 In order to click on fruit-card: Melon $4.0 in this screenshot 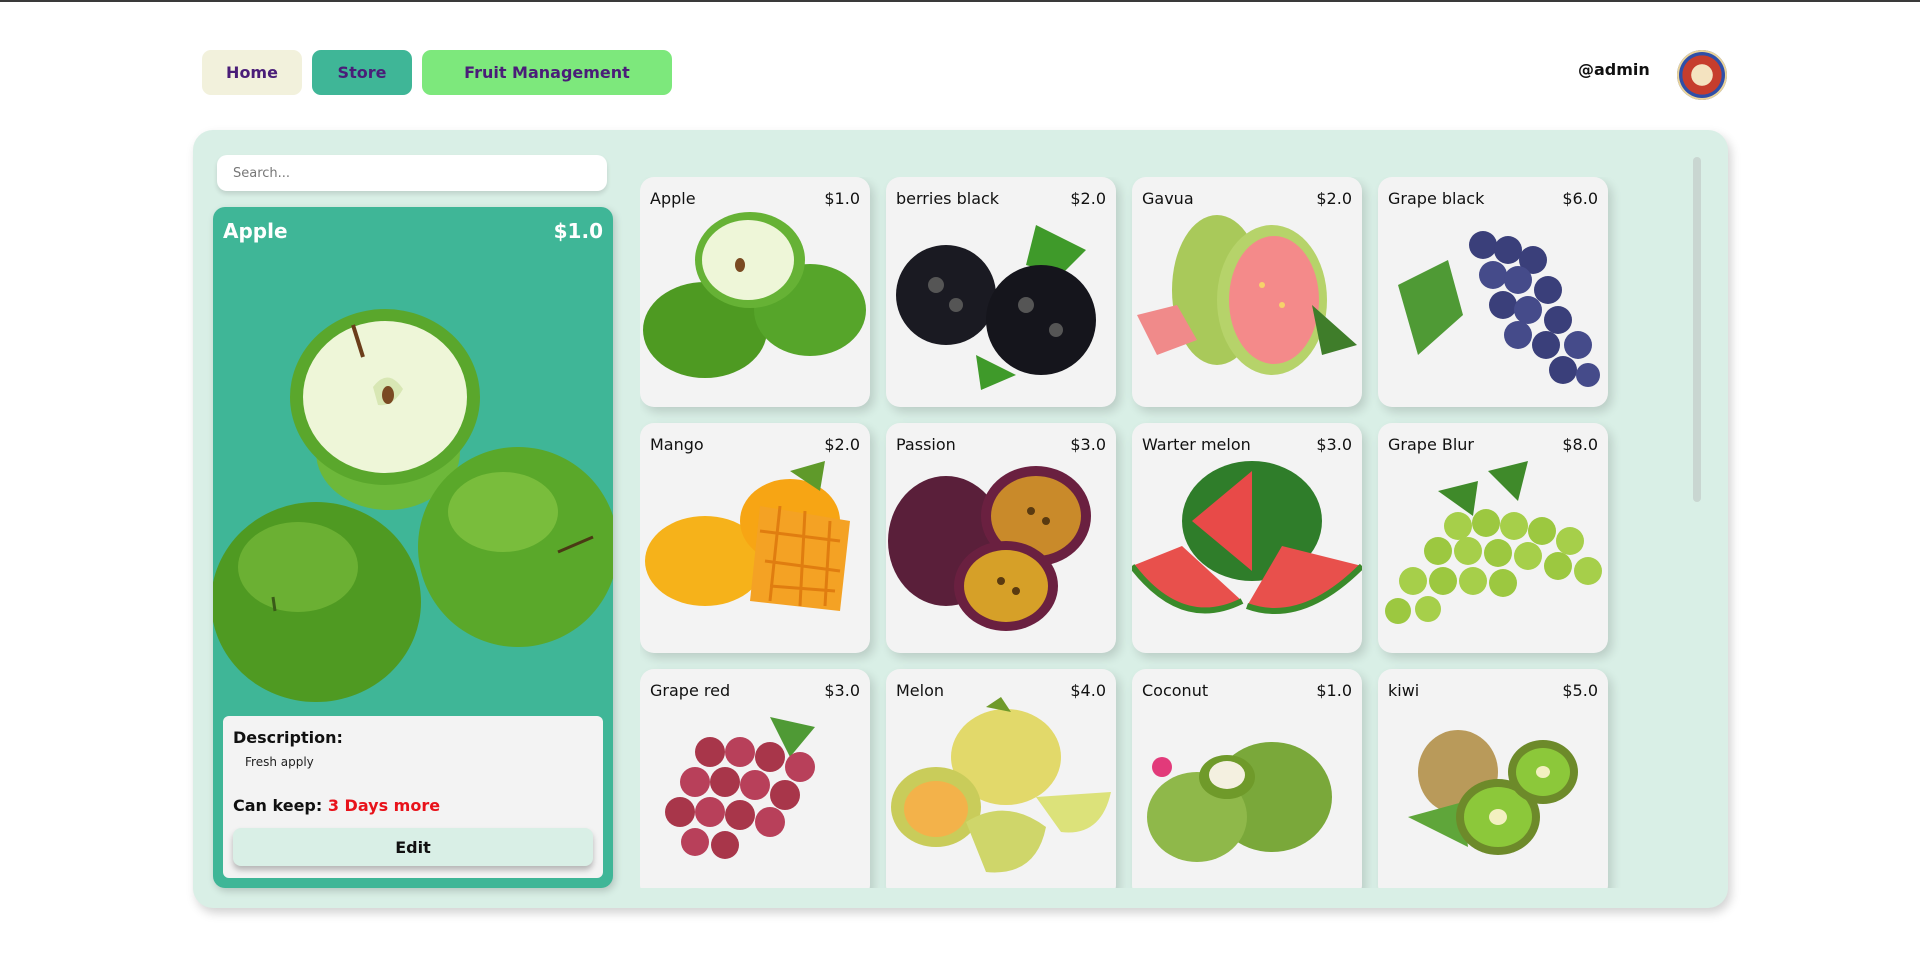, I will do `click(1001, 778)`.